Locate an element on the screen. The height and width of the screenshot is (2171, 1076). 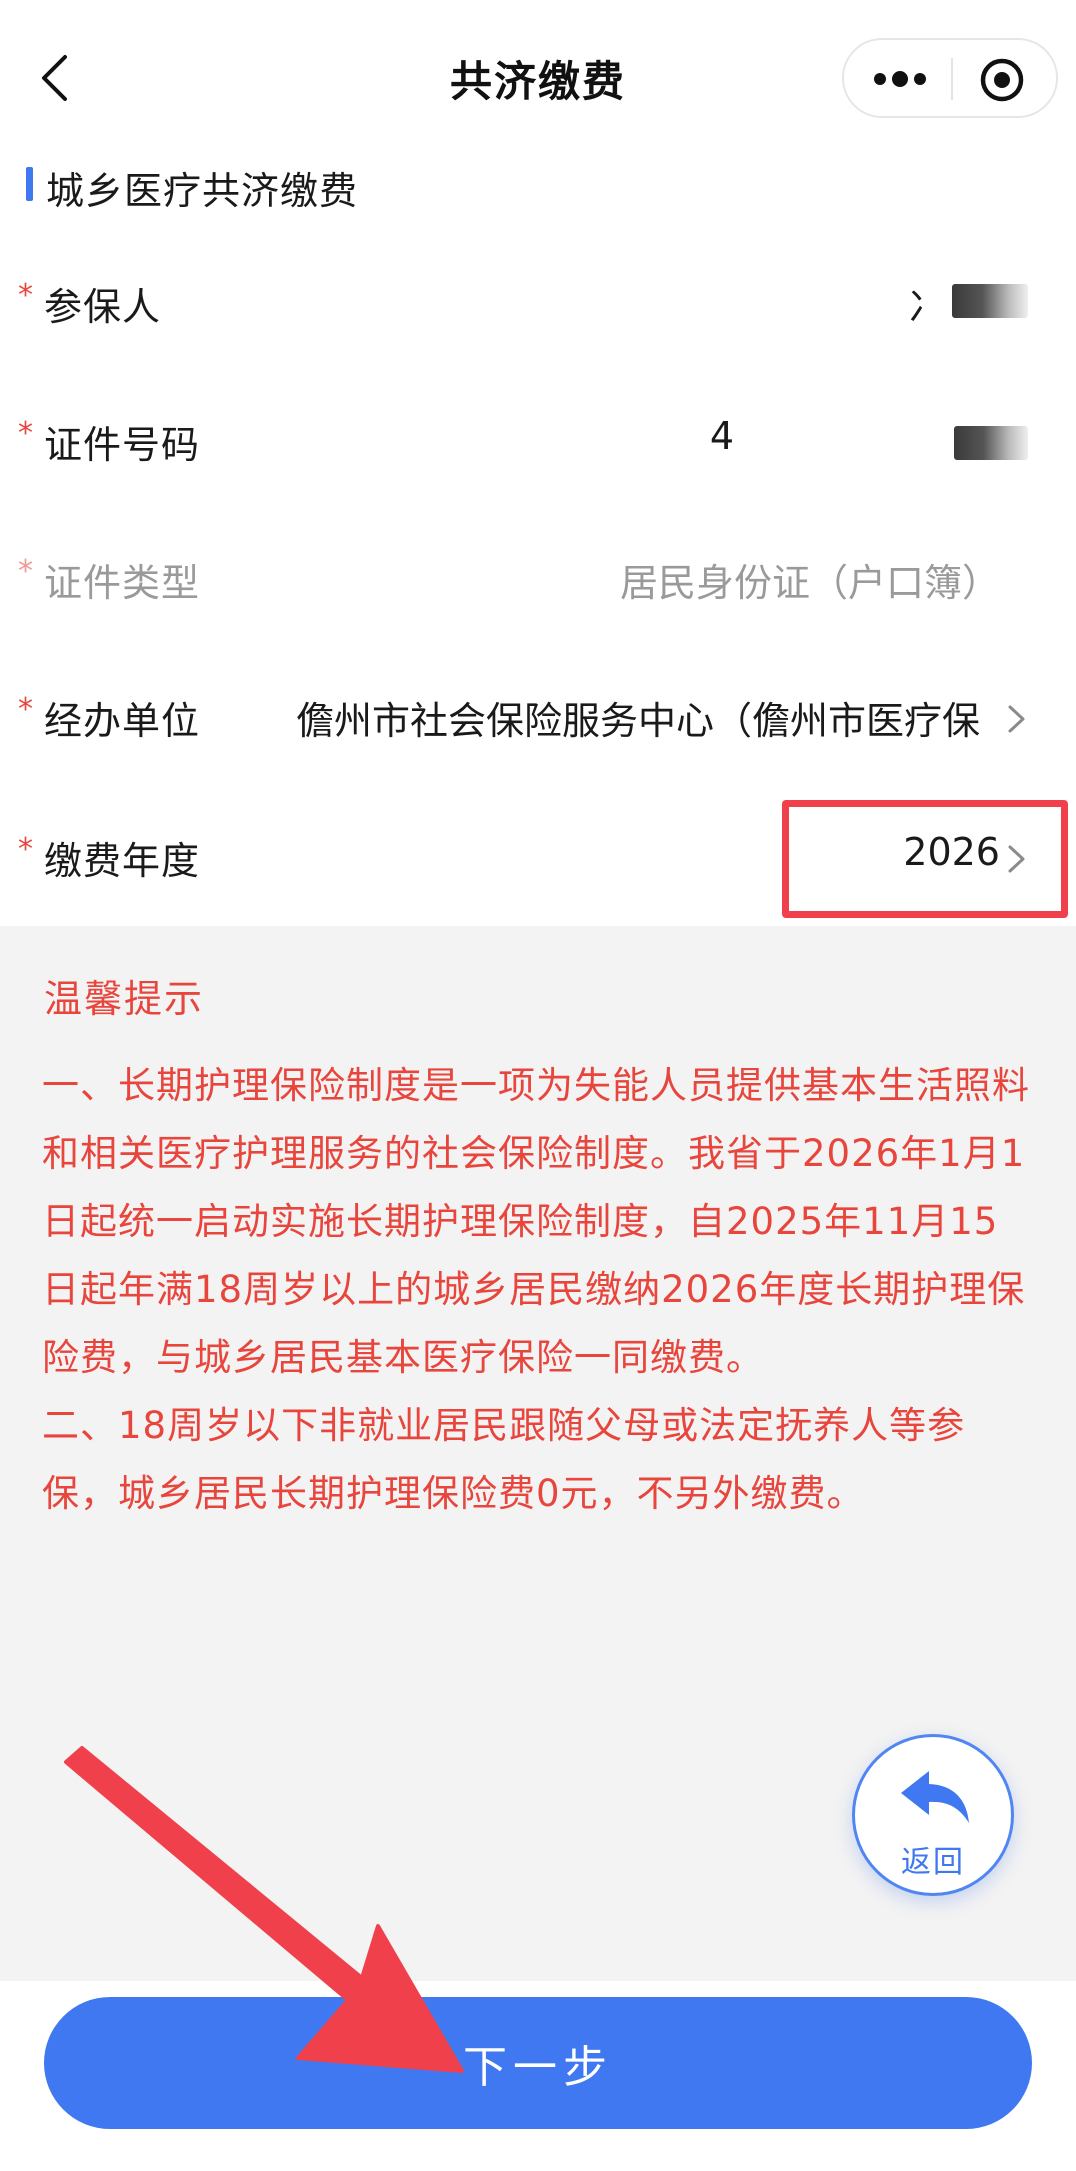
form-row-id-number: * 证件号码 4 is located at coordinates (538, 439).